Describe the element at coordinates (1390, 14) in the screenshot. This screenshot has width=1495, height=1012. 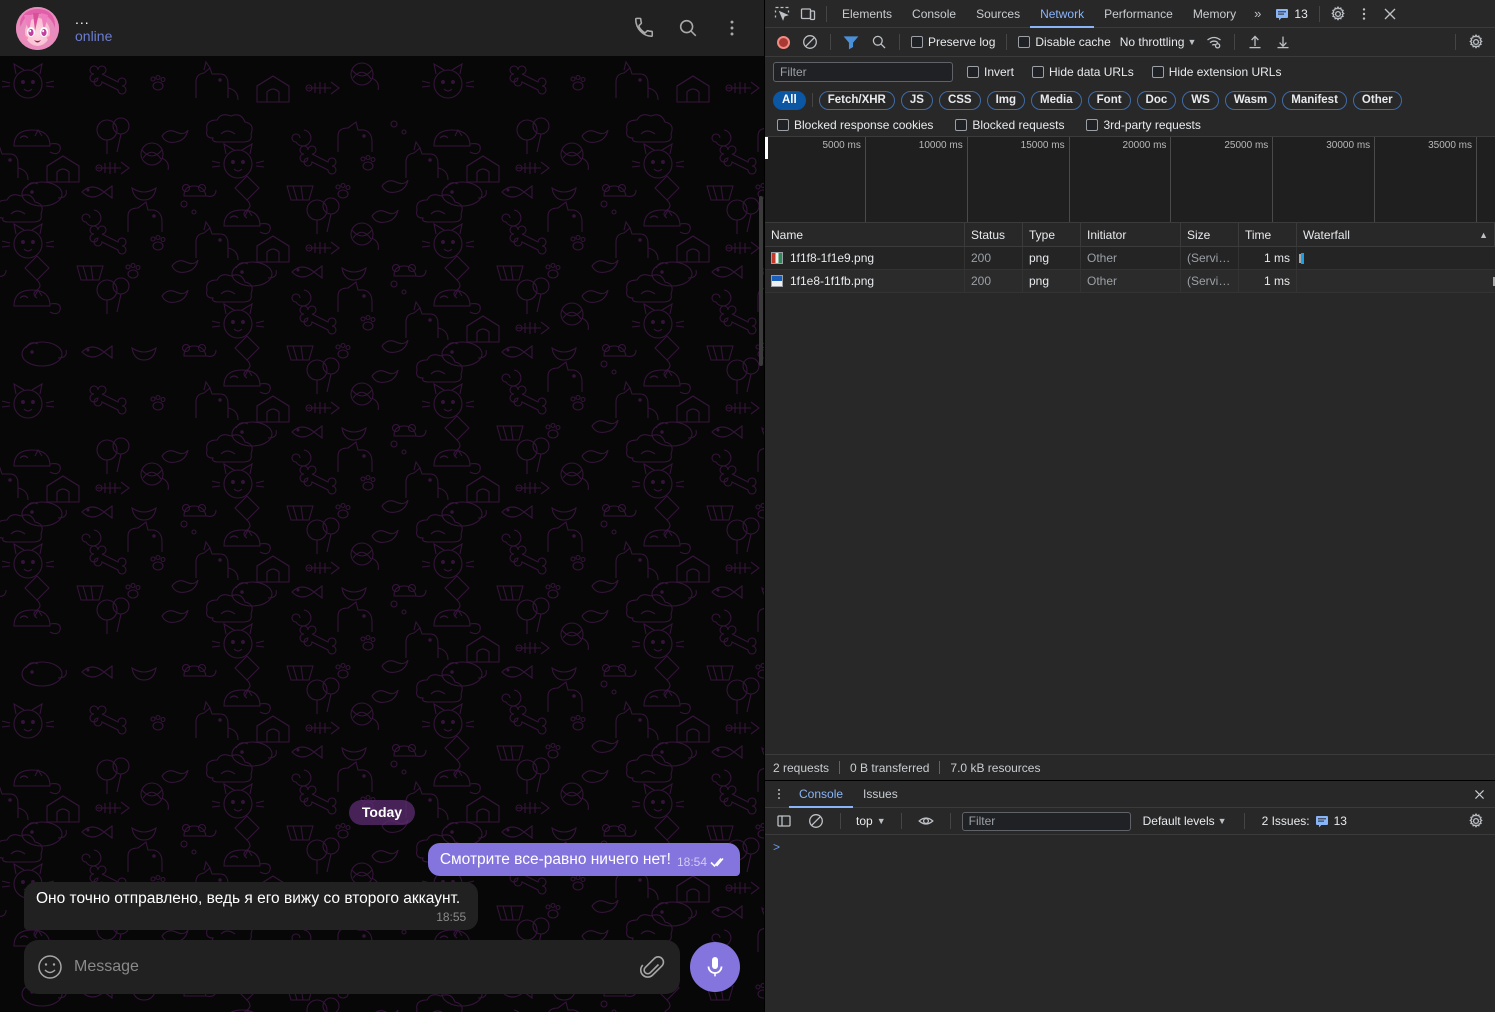
I see `devtools-close-button` at that location.